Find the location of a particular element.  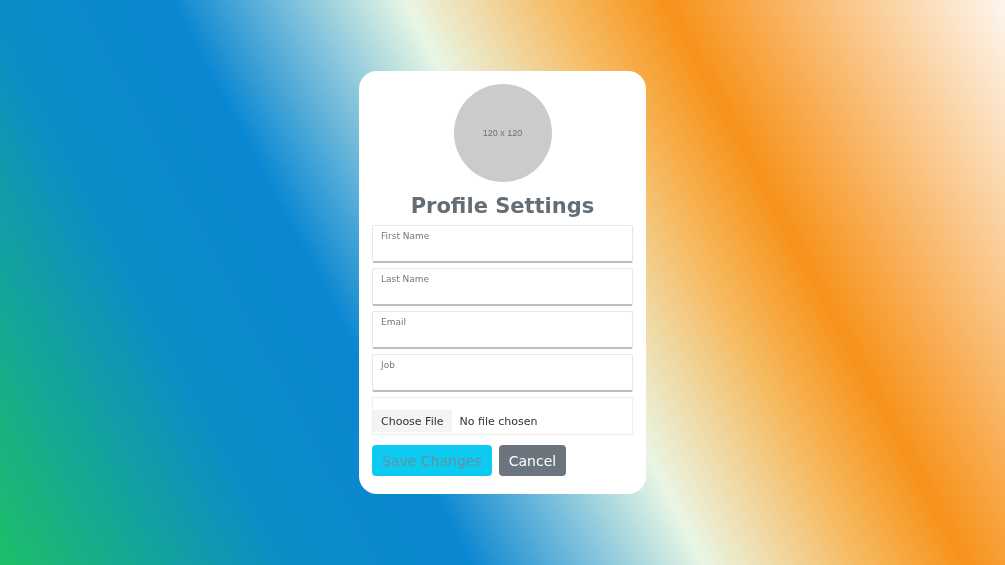

field-label: Job is located at coordinates (388, 365).